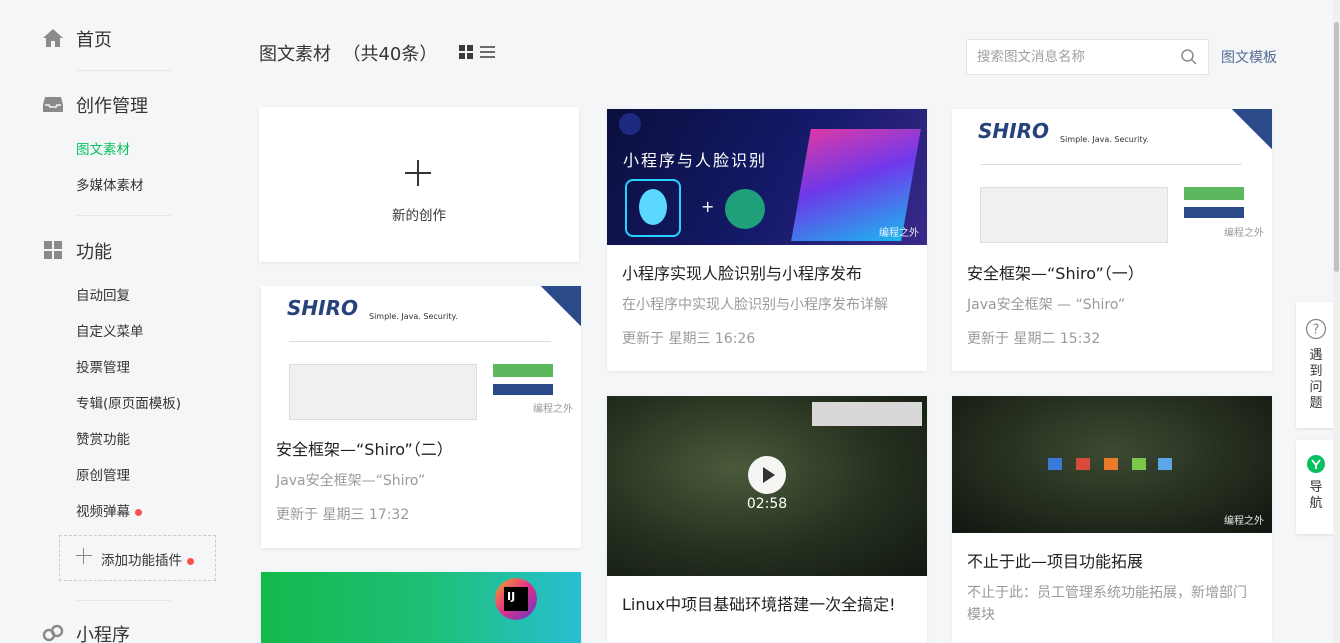 This screenshot has width=1340, height=643. What do you see at coordinates (103, 366) in the screenshot?
I see `sidebar-item-vote: 投票管理` at bounding box center [103, 366].